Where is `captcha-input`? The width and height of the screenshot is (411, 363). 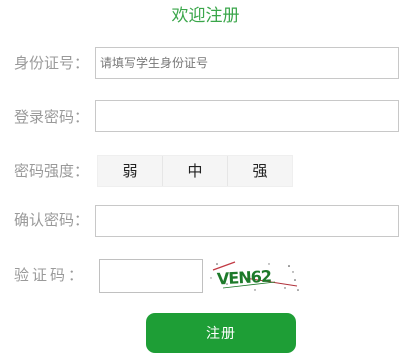 captcha-input is located at coordinates (151, 276).